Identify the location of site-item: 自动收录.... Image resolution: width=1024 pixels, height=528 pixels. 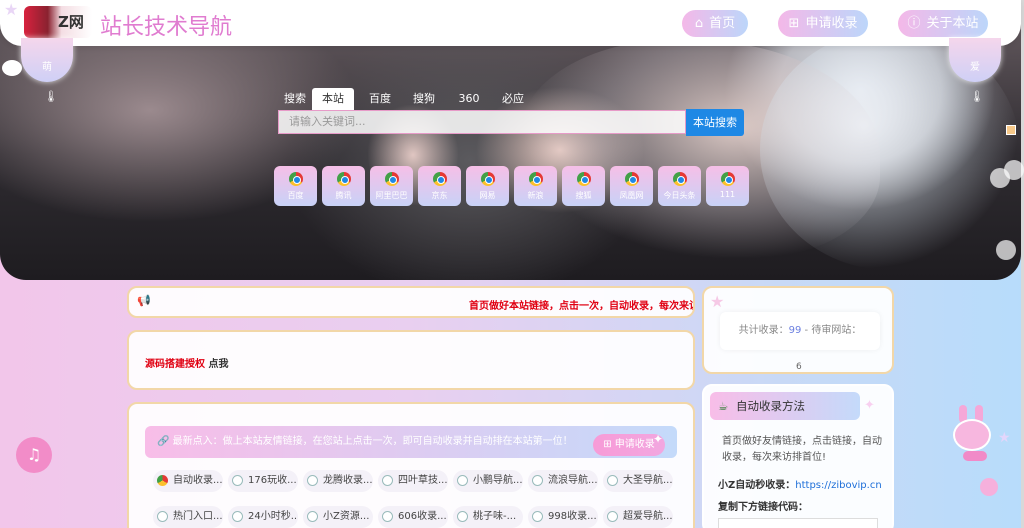
(188, 481).